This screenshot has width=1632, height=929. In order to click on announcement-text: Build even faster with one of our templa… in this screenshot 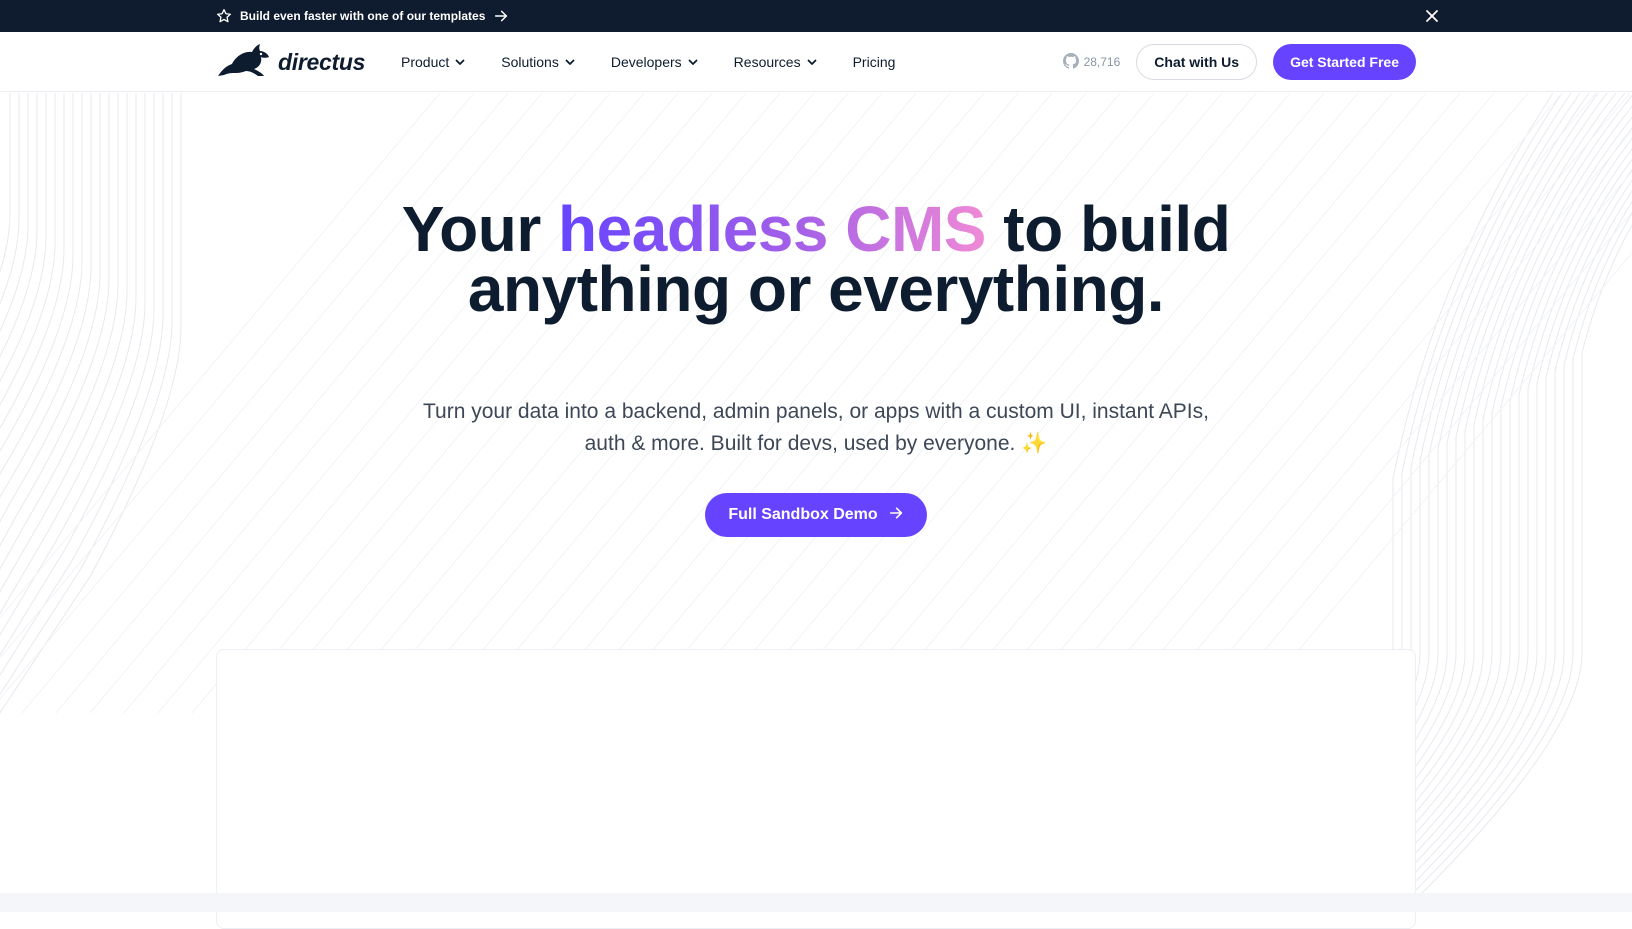, I will do `click(363, 16)`.